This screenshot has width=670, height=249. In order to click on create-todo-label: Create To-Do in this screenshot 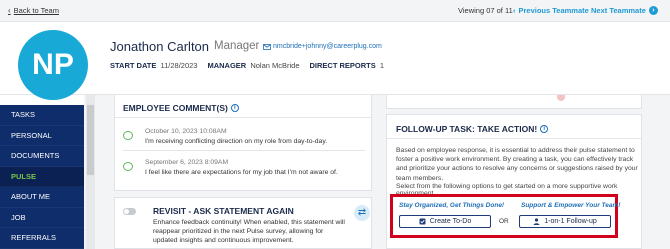, I will do `click(450, 221)`.